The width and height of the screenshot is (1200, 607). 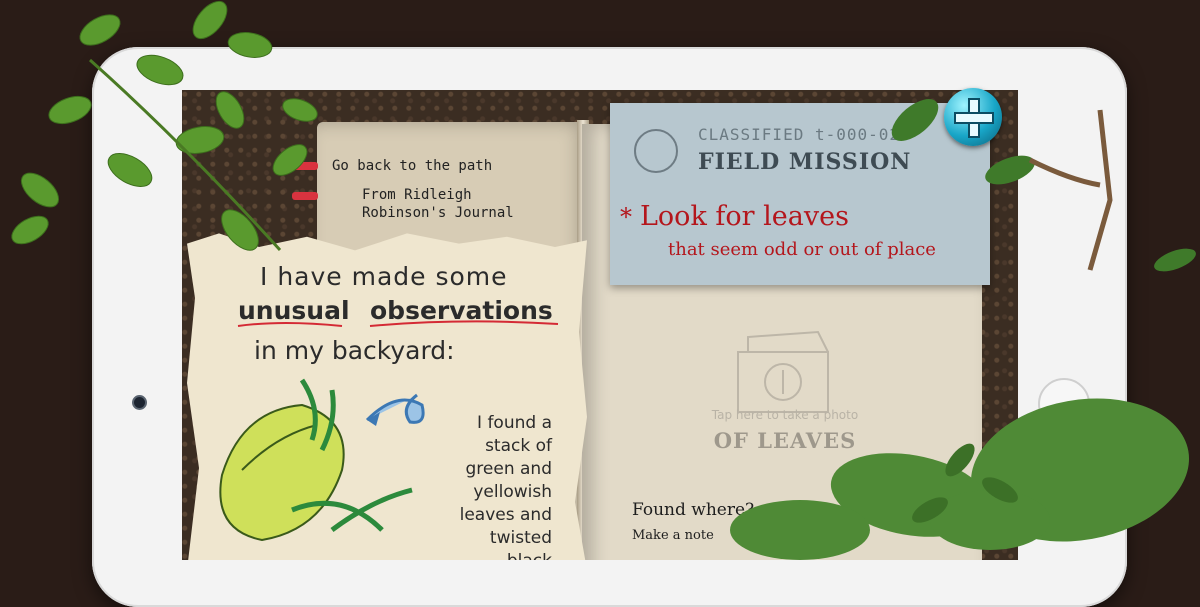 What do you see at coordinates (805, 162) in the screenshot?
I see `mission-heading: FIELD MISSION` at bounding box center [805, 162].